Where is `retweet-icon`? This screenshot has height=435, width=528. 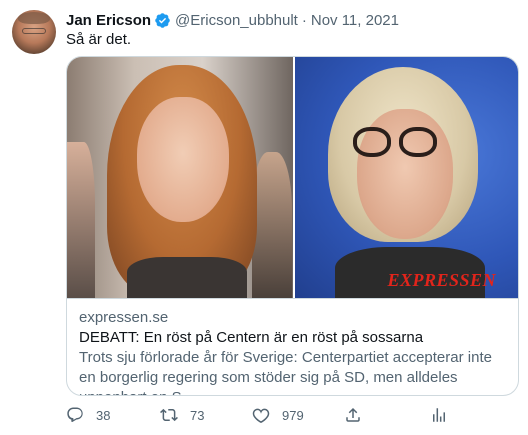
retweet-icon is located at coordinates (169, 415).